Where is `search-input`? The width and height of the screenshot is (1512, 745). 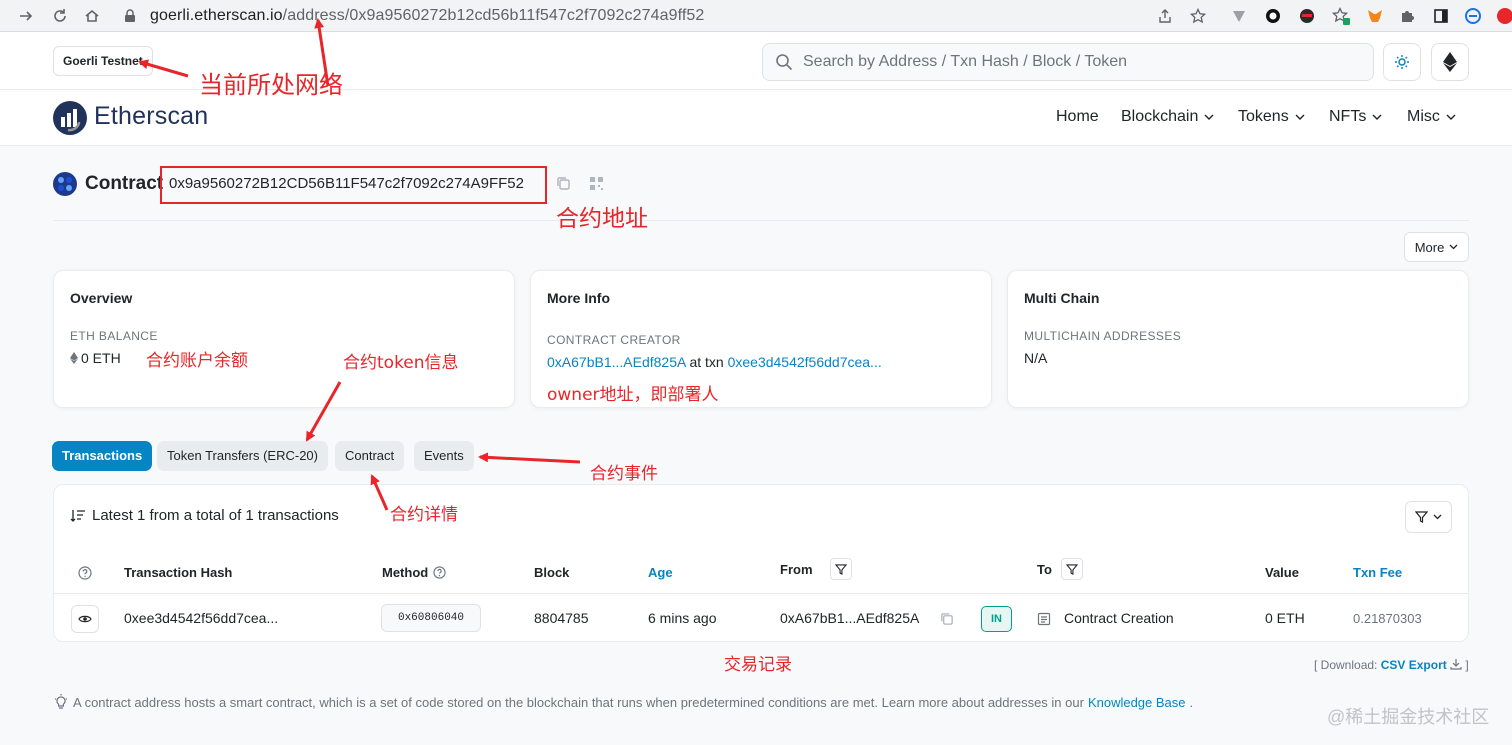 search-input is located at coordinates (1083, 62).